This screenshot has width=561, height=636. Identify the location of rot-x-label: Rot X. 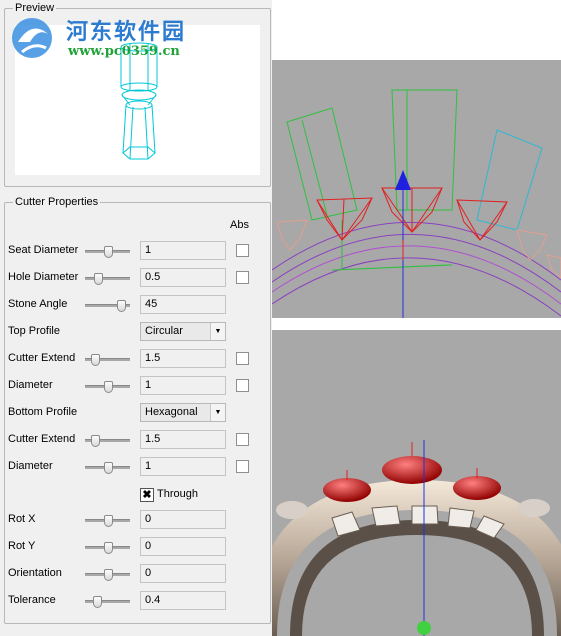
(22, 519).